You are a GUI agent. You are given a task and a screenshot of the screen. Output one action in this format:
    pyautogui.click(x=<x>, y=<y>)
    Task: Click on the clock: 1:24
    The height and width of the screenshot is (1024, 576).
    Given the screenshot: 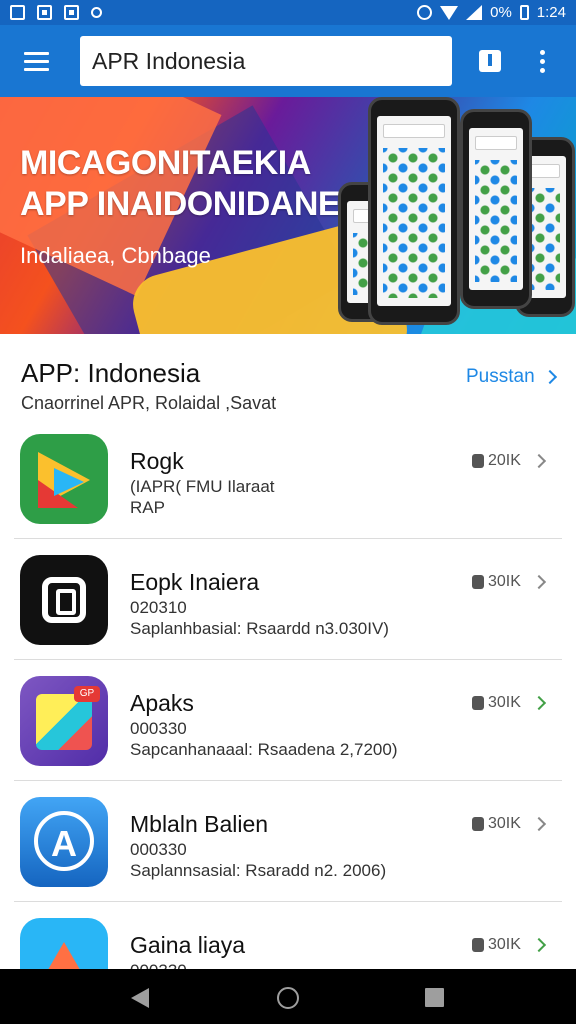 What is the action you would take?
    pyautogui.click(x=551, y=12)
    